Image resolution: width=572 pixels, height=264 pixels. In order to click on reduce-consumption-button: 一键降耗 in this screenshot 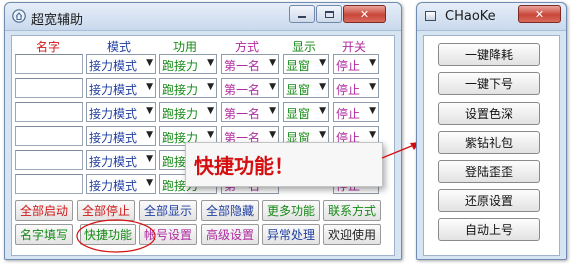, I will do `click(489, 54)`.